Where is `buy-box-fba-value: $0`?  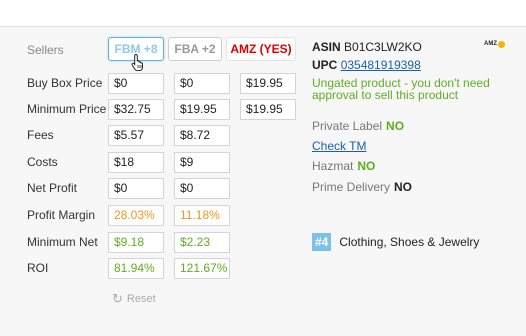
buy-box-fba-value: $0 is located at coordinates (202, 83).